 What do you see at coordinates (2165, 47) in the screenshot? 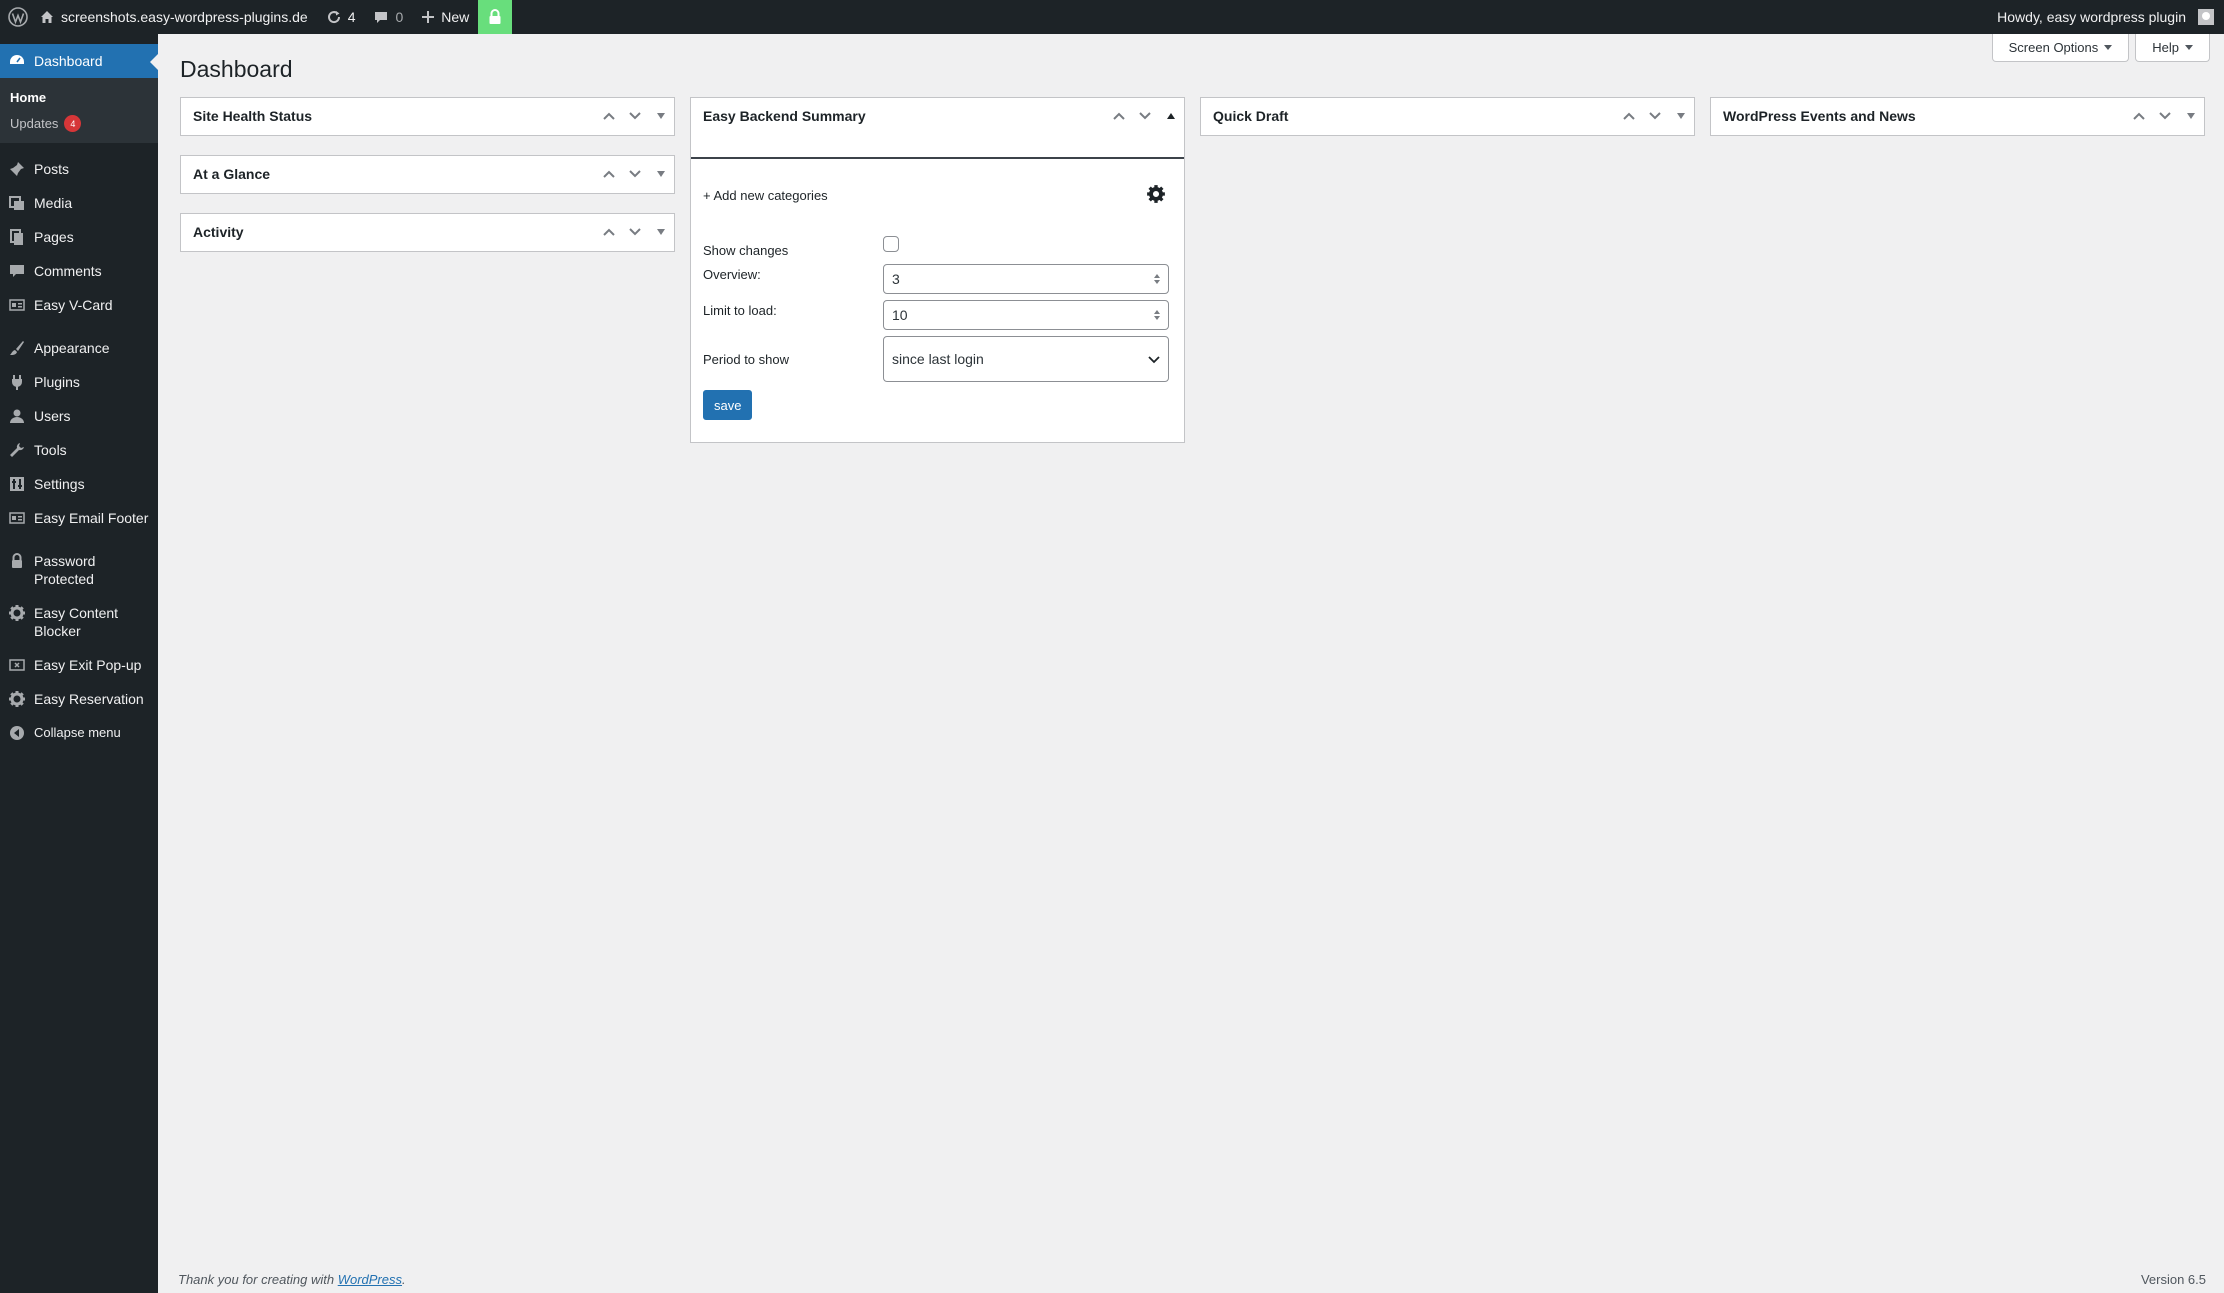
I see `help-label: Help` at bounding box center [2165, 47].